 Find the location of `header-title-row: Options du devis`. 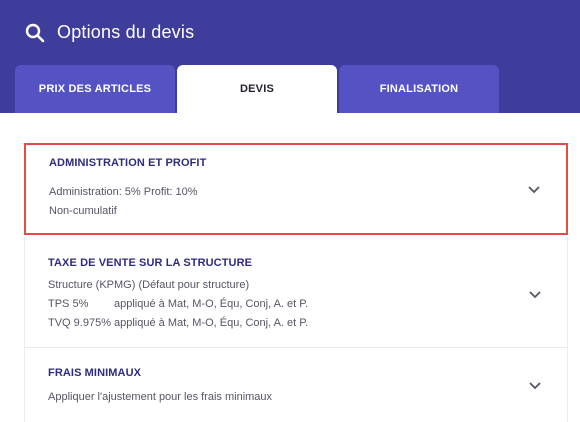

header-title-row: Options du devis is located at coordinates (109, 32).